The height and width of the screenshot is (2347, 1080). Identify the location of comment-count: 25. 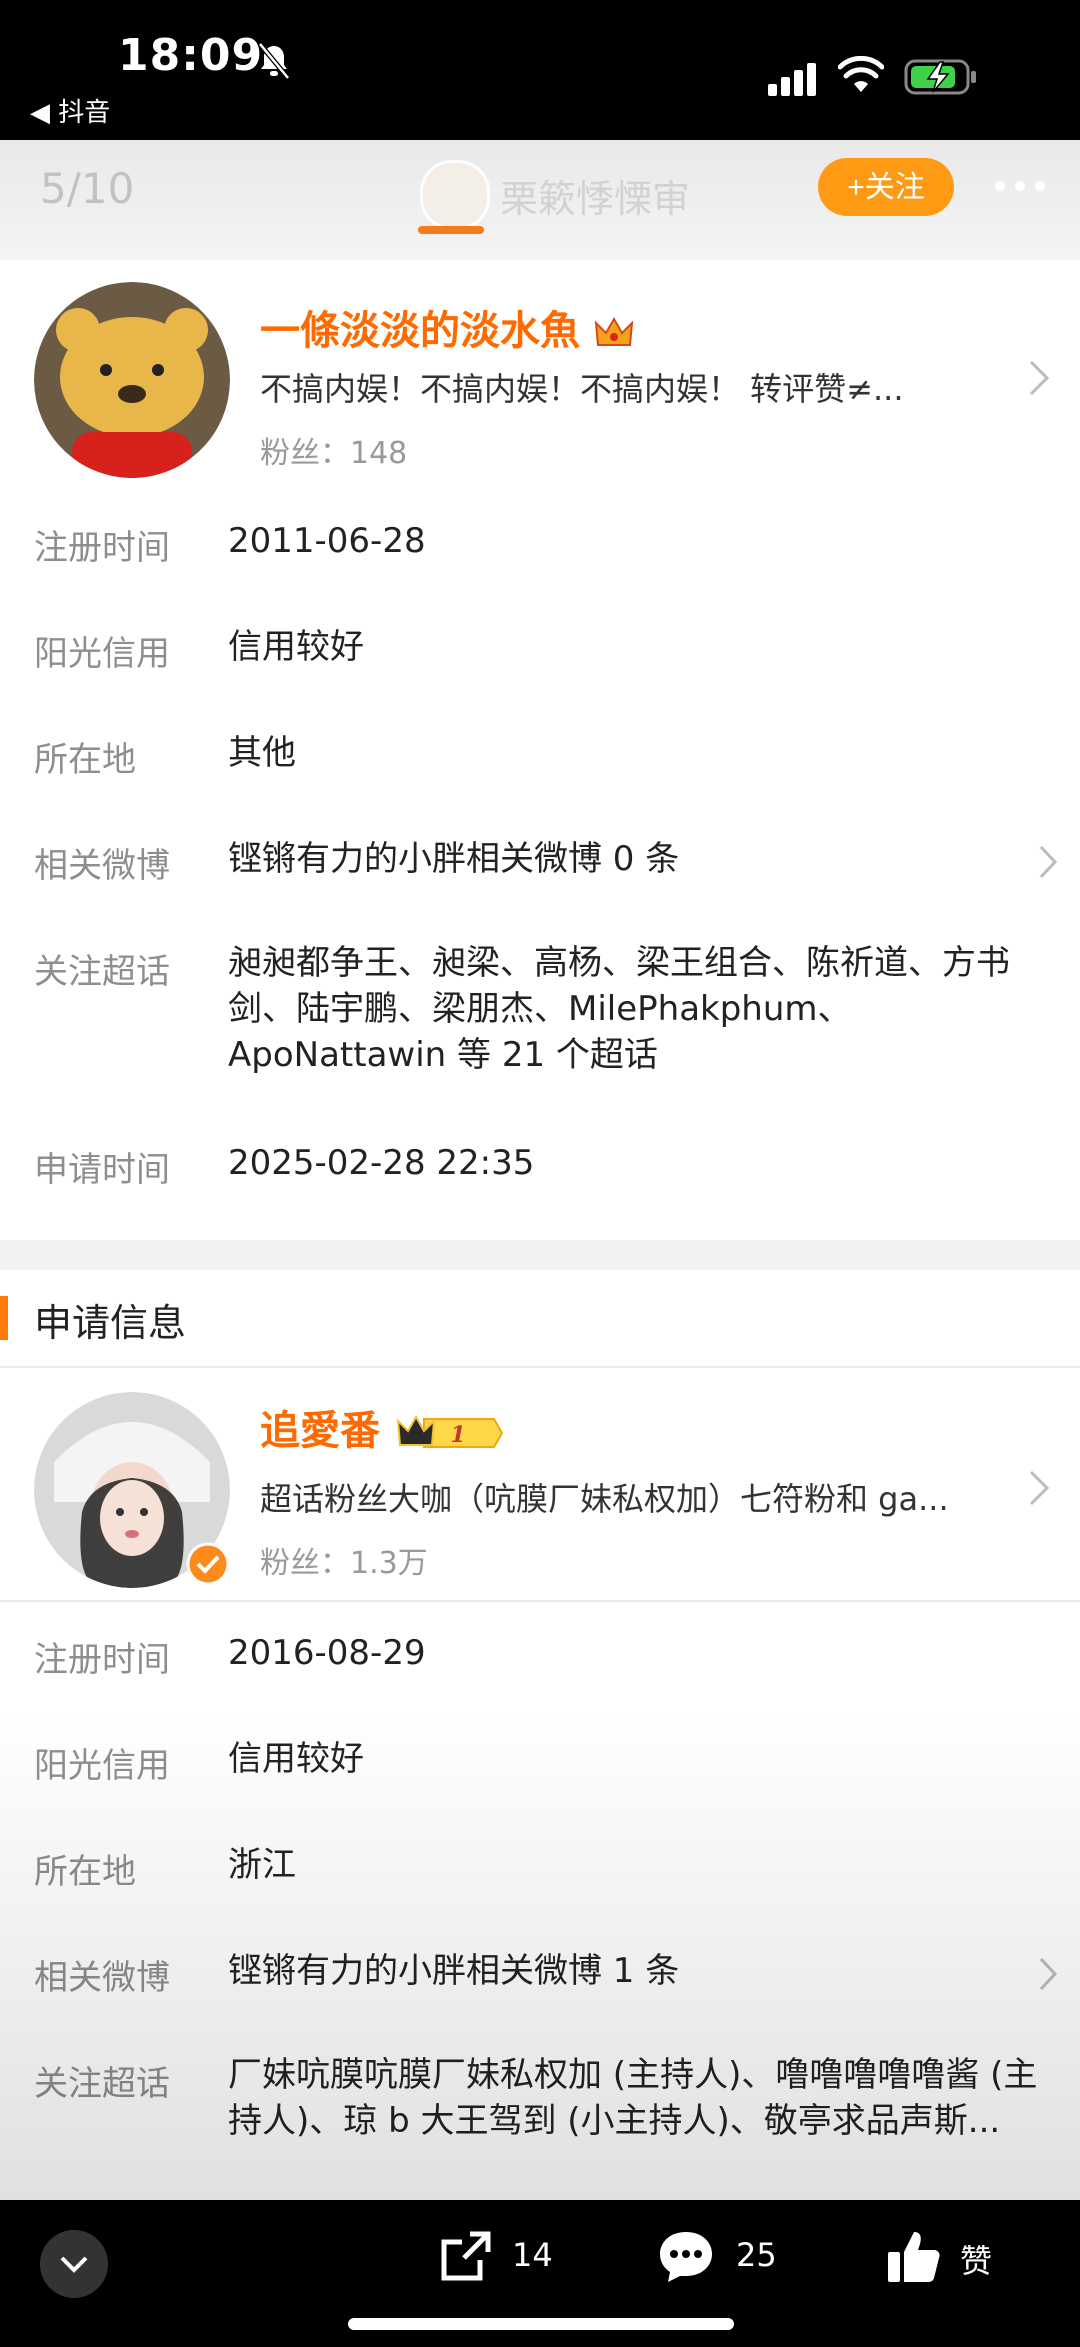
(756, 2255).